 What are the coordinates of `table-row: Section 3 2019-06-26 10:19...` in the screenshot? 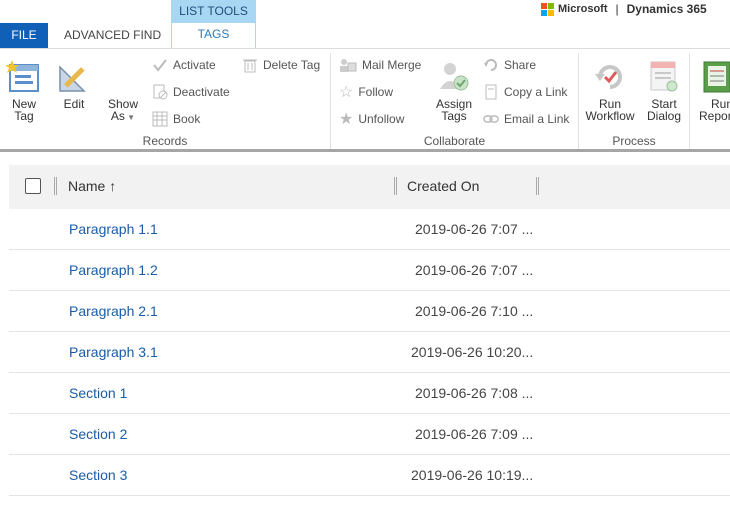 It's located at (369, 475).